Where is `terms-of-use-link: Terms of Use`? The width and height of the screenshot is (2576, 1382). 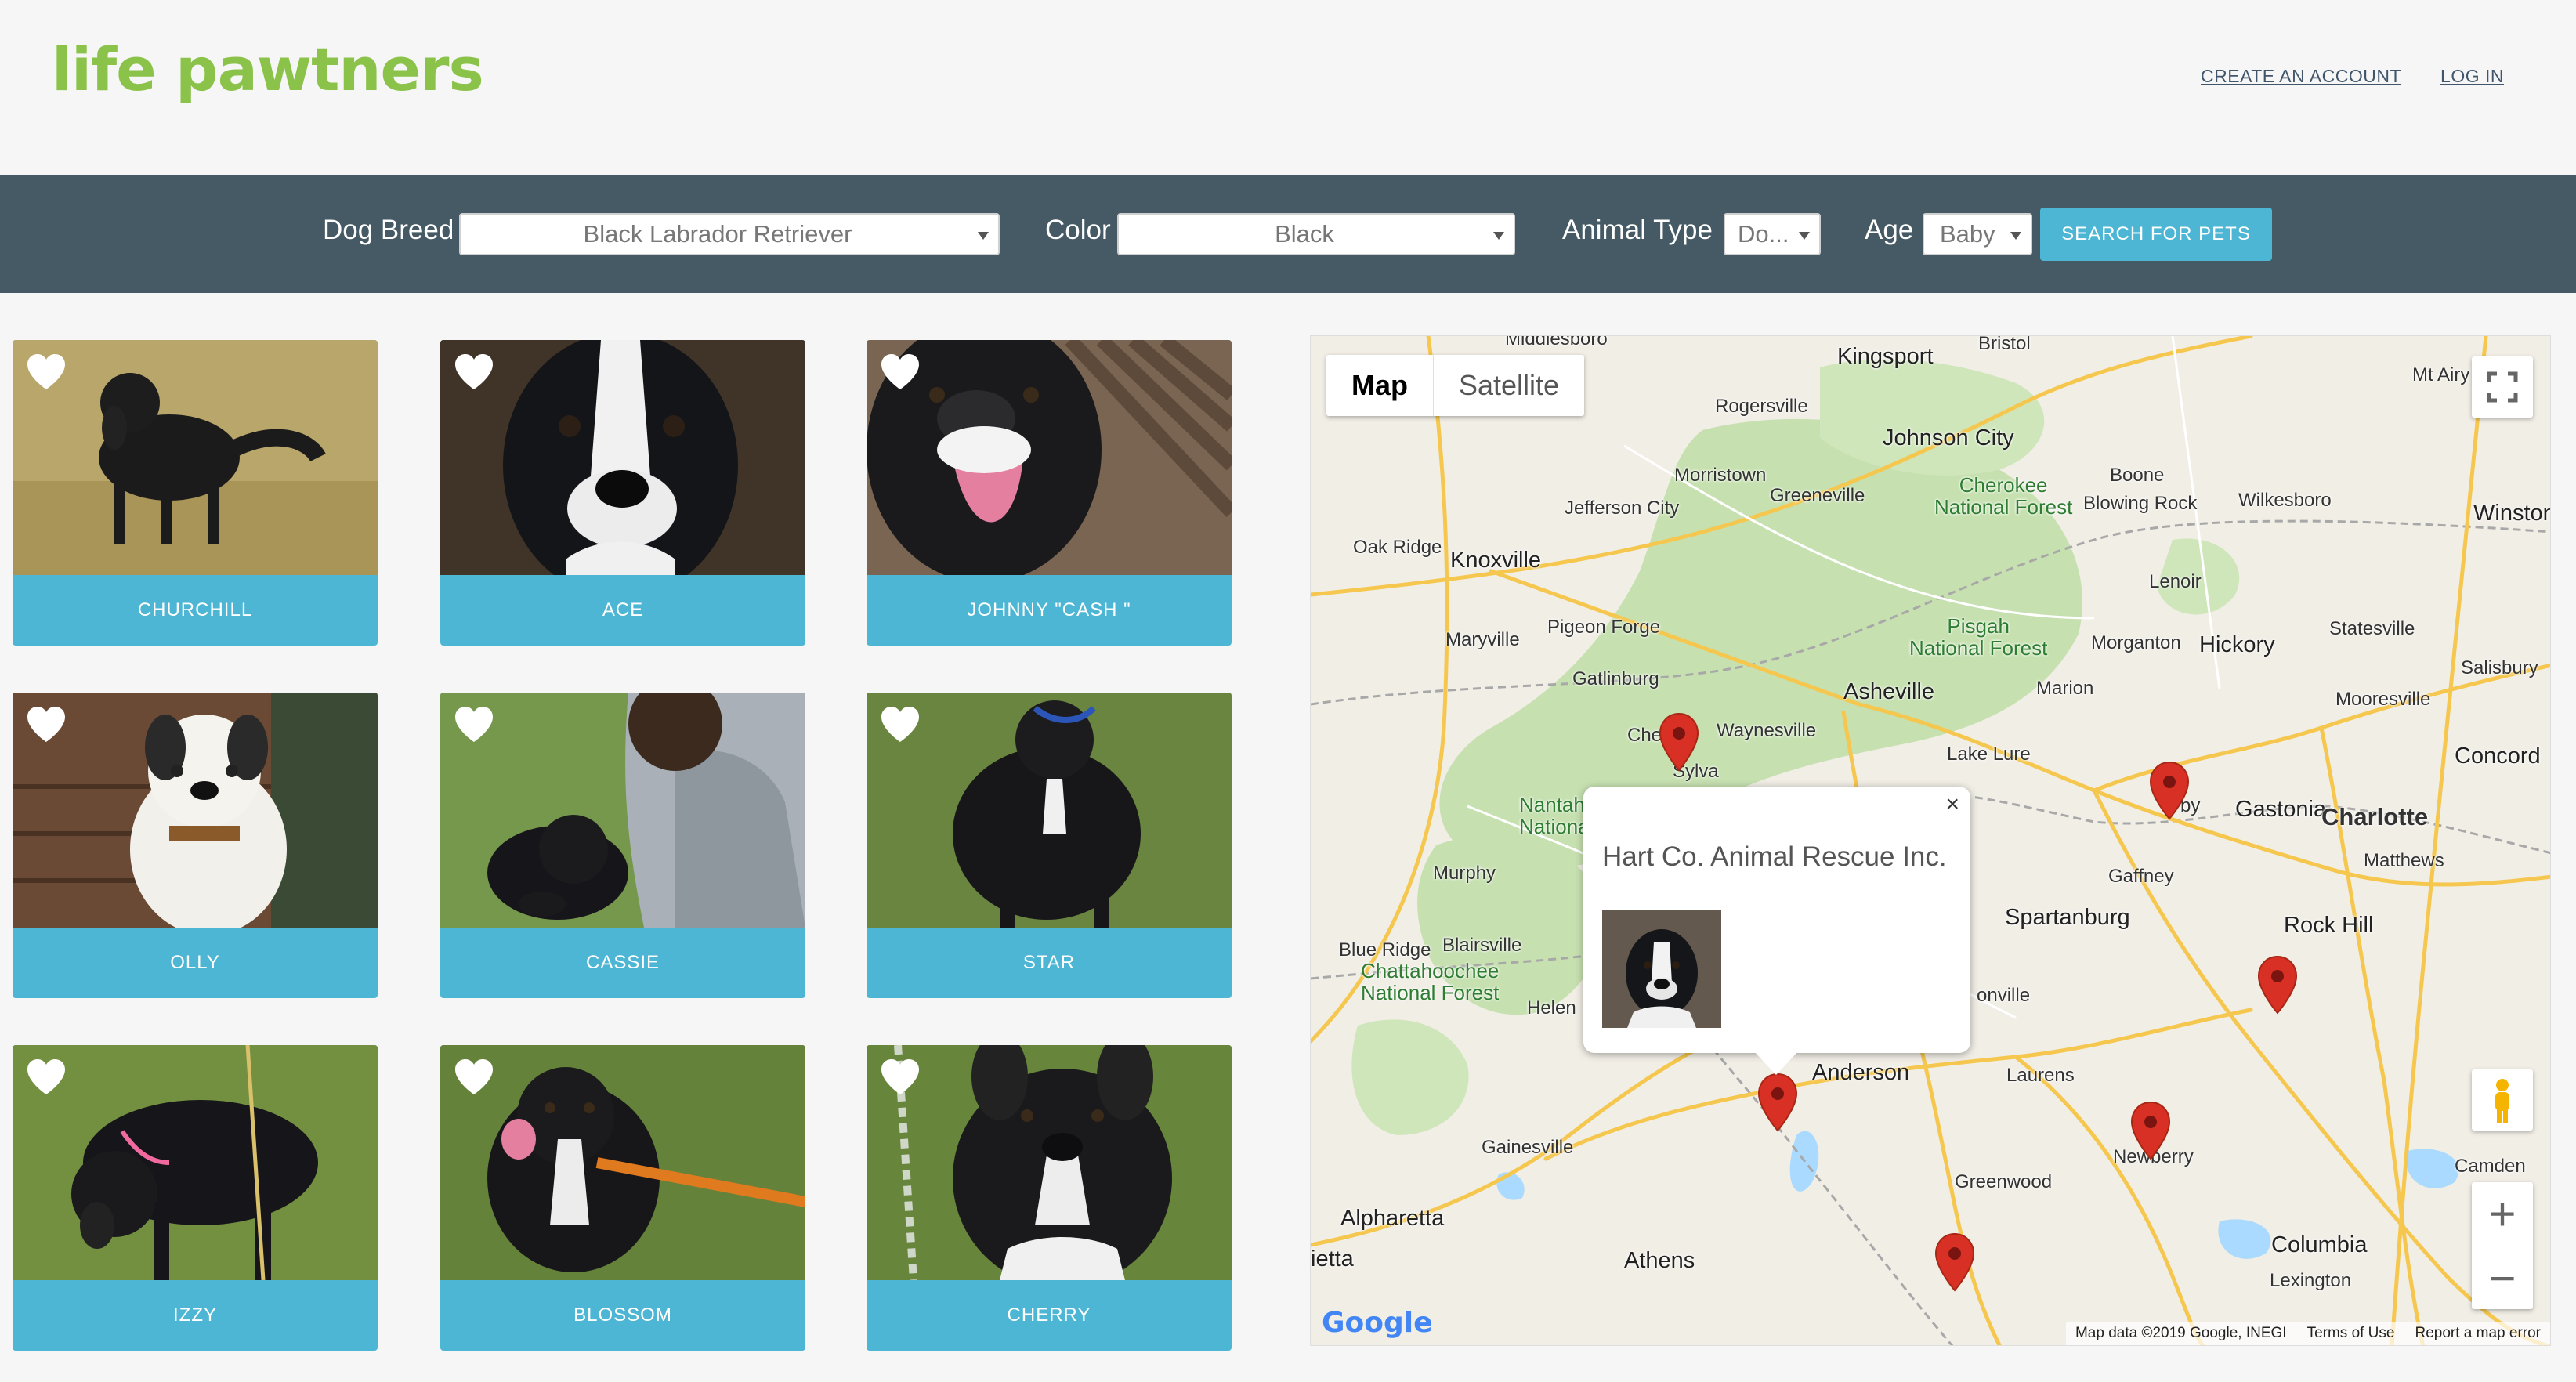 terms-of-use-link: Terms of Use is located at coordinates (2351, 1333).